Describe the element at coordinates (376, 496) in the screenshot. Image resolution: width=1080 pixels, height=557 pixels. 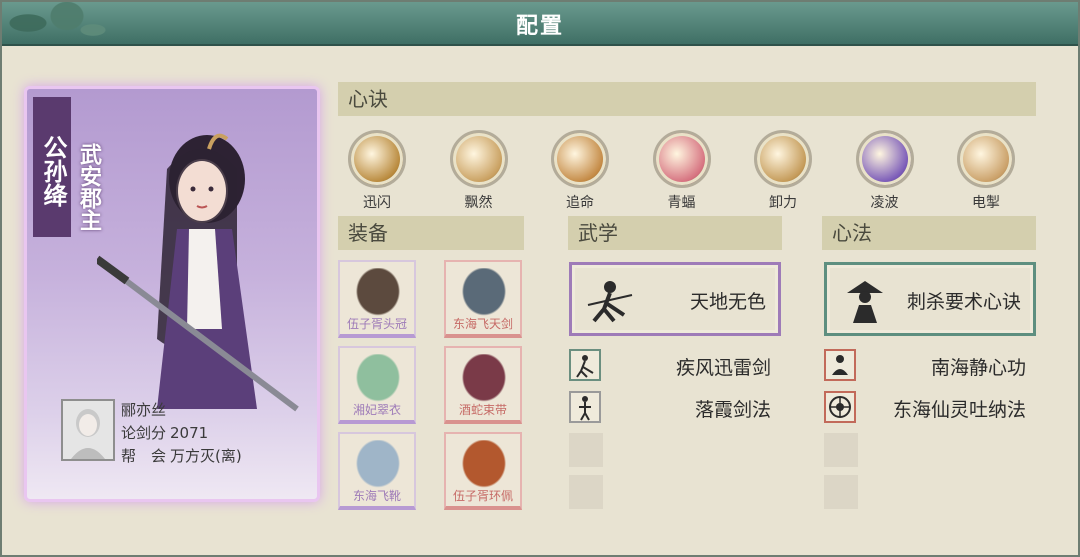
I see `equipment-label: 东海飞靴` at that location.